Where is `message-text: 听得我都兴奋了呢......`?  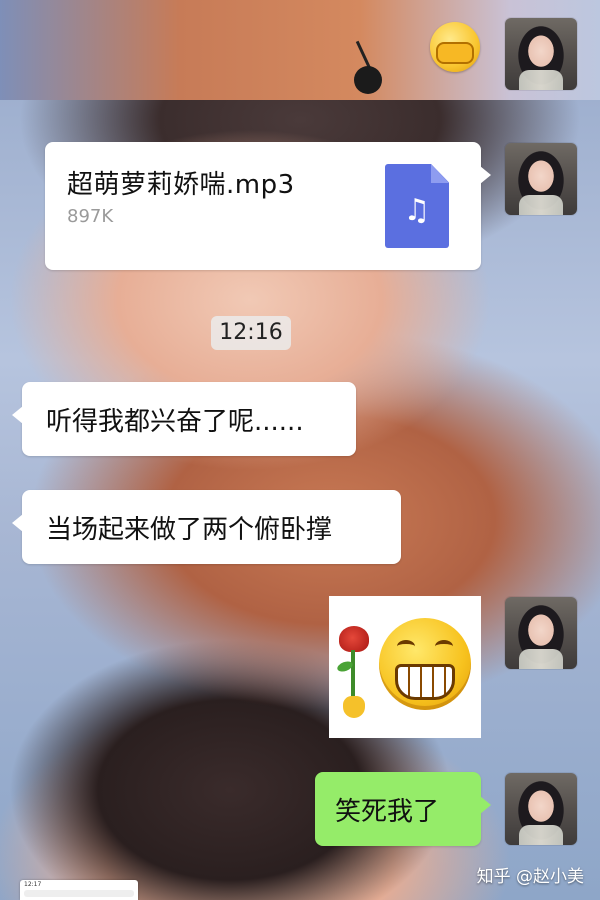
message-text: 听得我都兴奋了呢...... is located at coordinates (175, 421).